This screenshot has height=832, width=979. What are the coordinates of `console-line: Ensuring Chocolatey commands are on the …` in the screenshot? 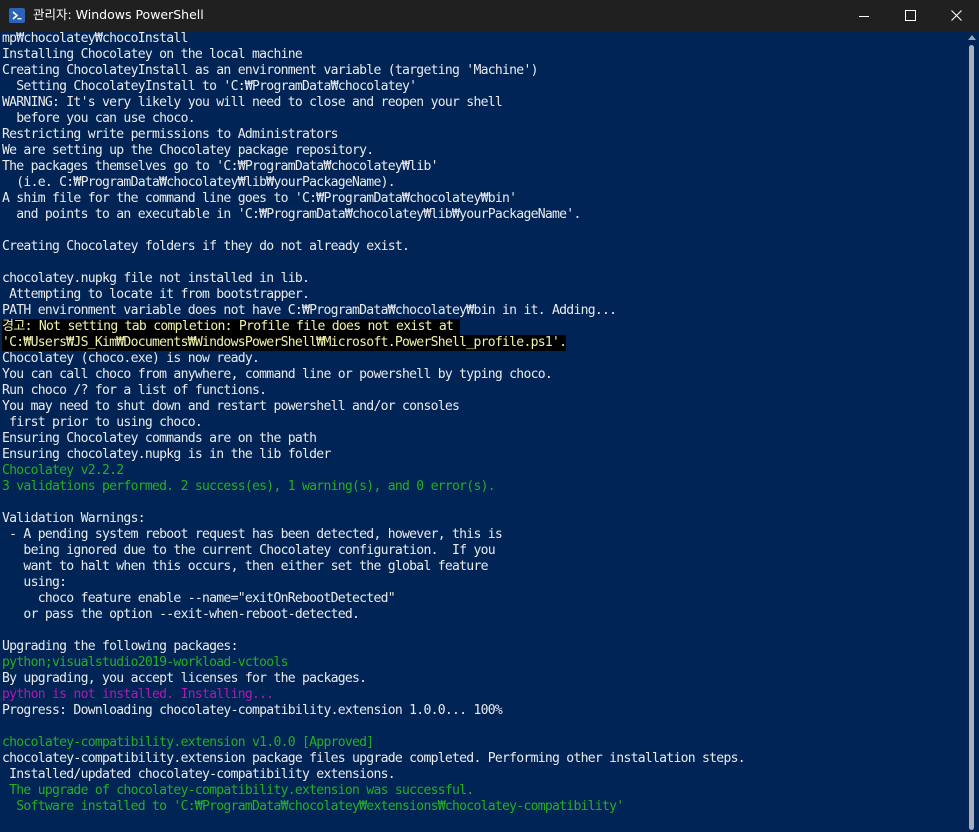 It's located at (159, 438).